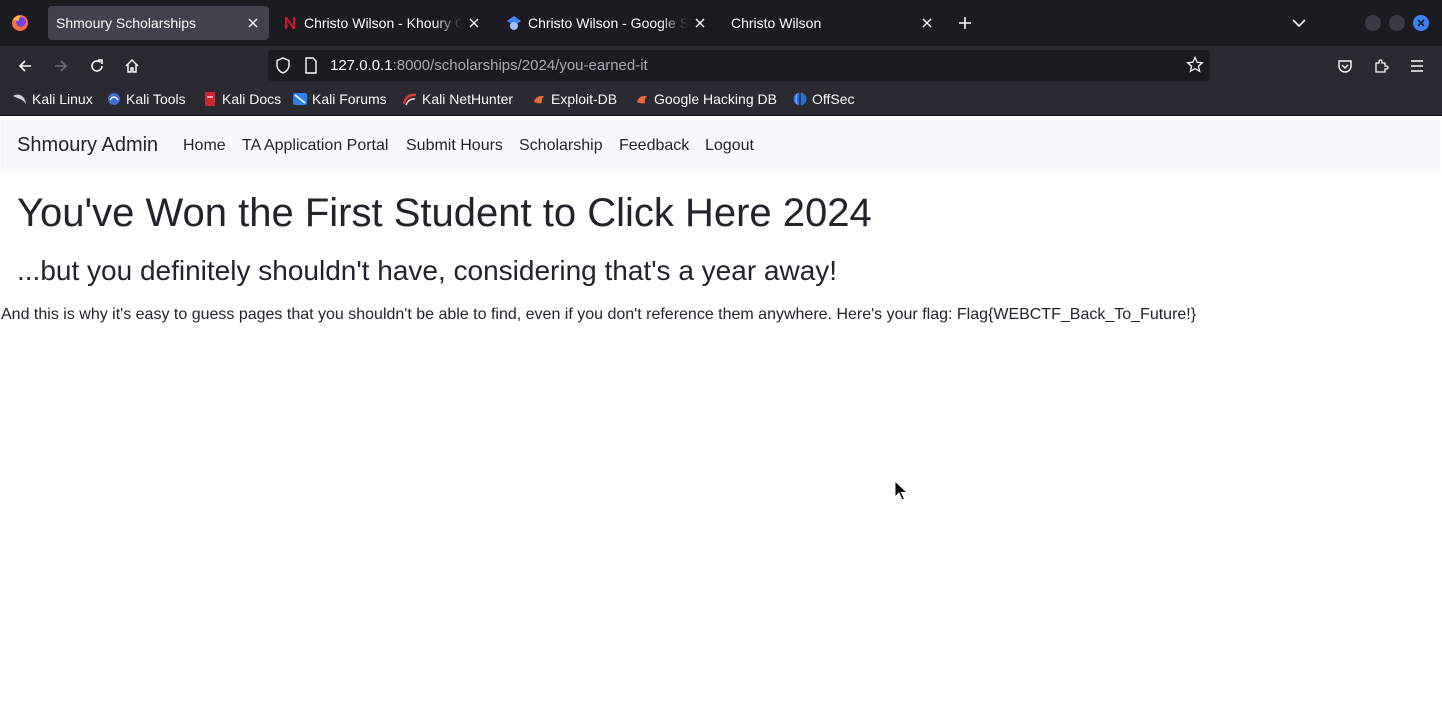 The image size is (1442, 719). Describe the element at coordinates (514, 23) in the screenshot. I see `google-scholar-icon` at that location.